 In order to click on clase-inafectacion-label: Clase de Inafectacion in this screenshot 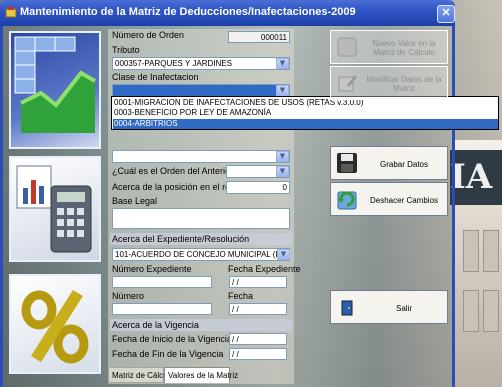, I will do `click(155, 77)`.